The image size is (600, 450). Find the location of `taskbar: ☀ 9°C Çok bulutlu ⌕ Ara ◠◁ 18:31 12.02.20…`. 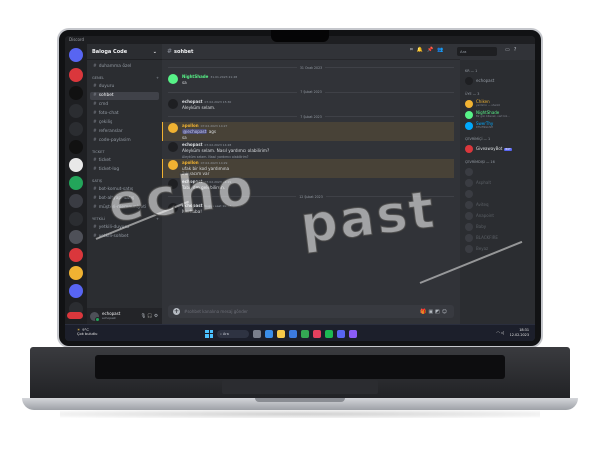

taskbar: ☀ 9°C Çok bulutlu ⌕ Ara ◠◁ 18:31 12.02.20… is located at coordinates (300, 332).